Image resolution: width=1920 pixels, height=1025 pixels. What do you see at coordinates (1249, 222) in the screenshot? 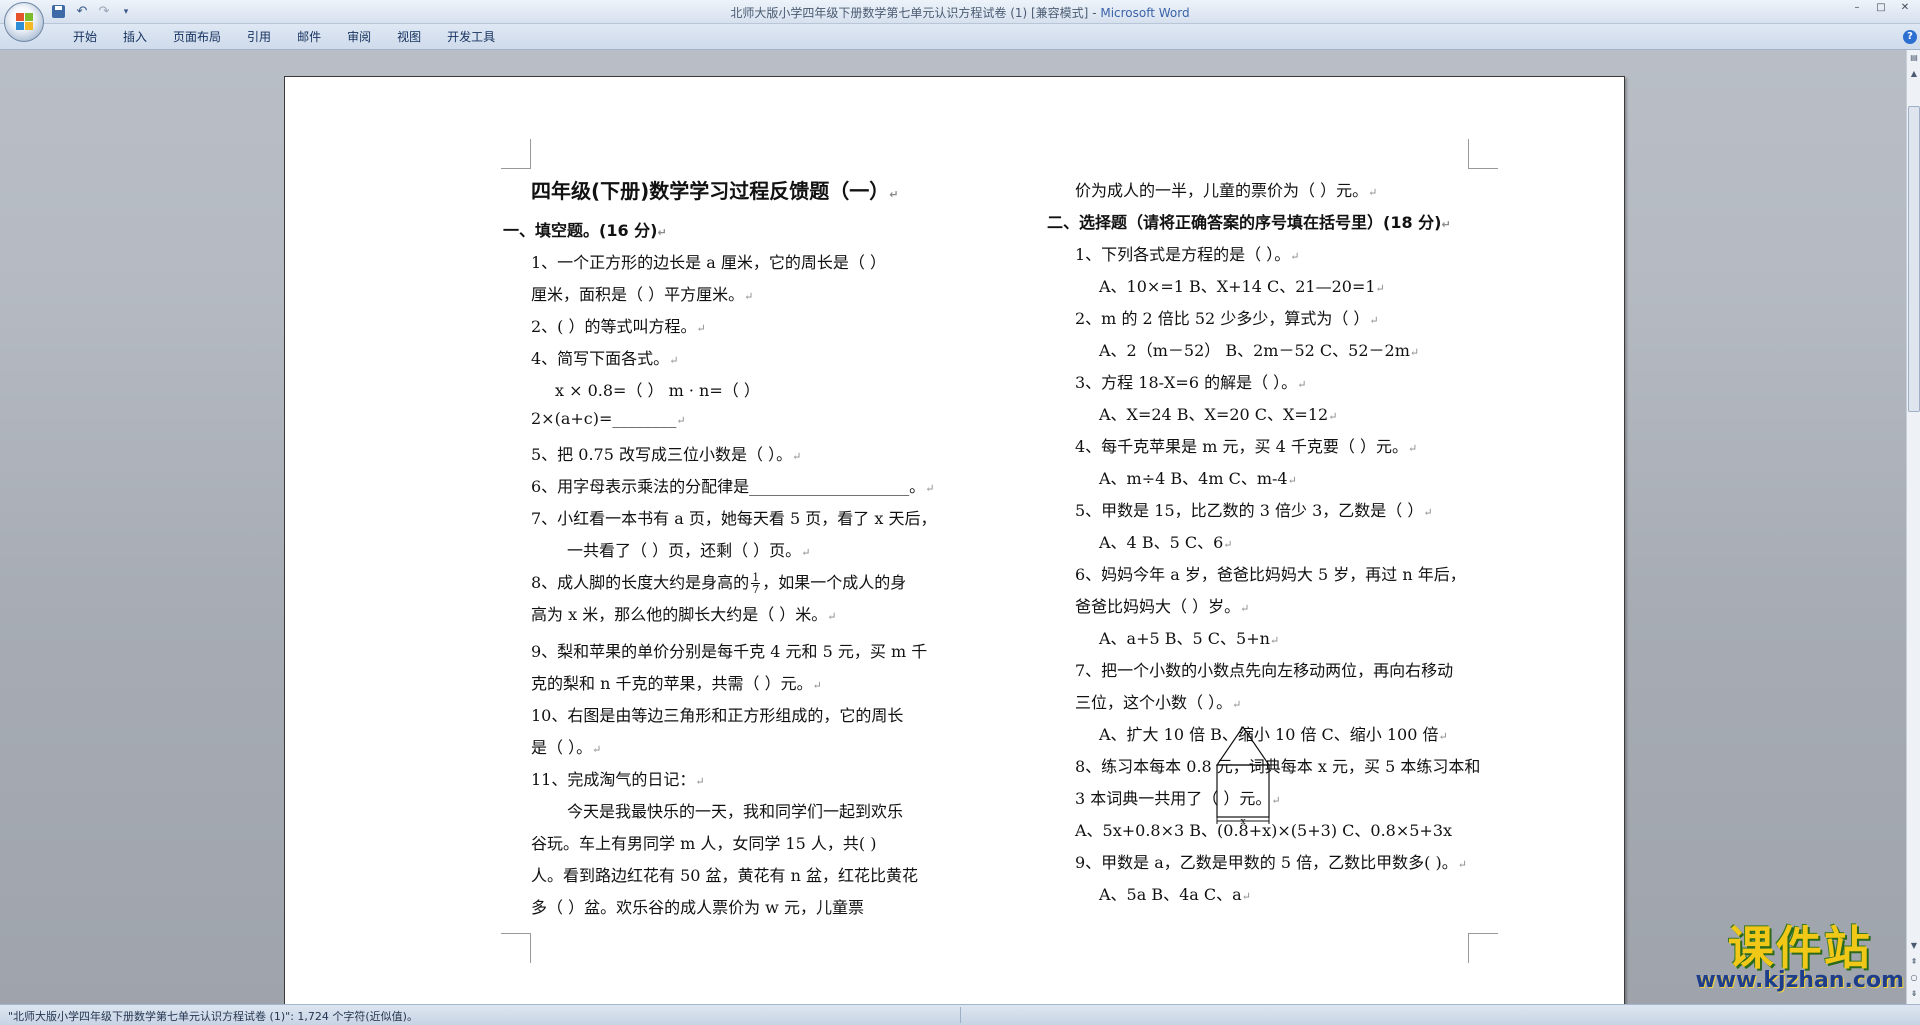
I see `section-heading-choice: 二、选择题（请将正确答案的序号填在括号里）(18 分)↵` at bounding box center [1249, 222].